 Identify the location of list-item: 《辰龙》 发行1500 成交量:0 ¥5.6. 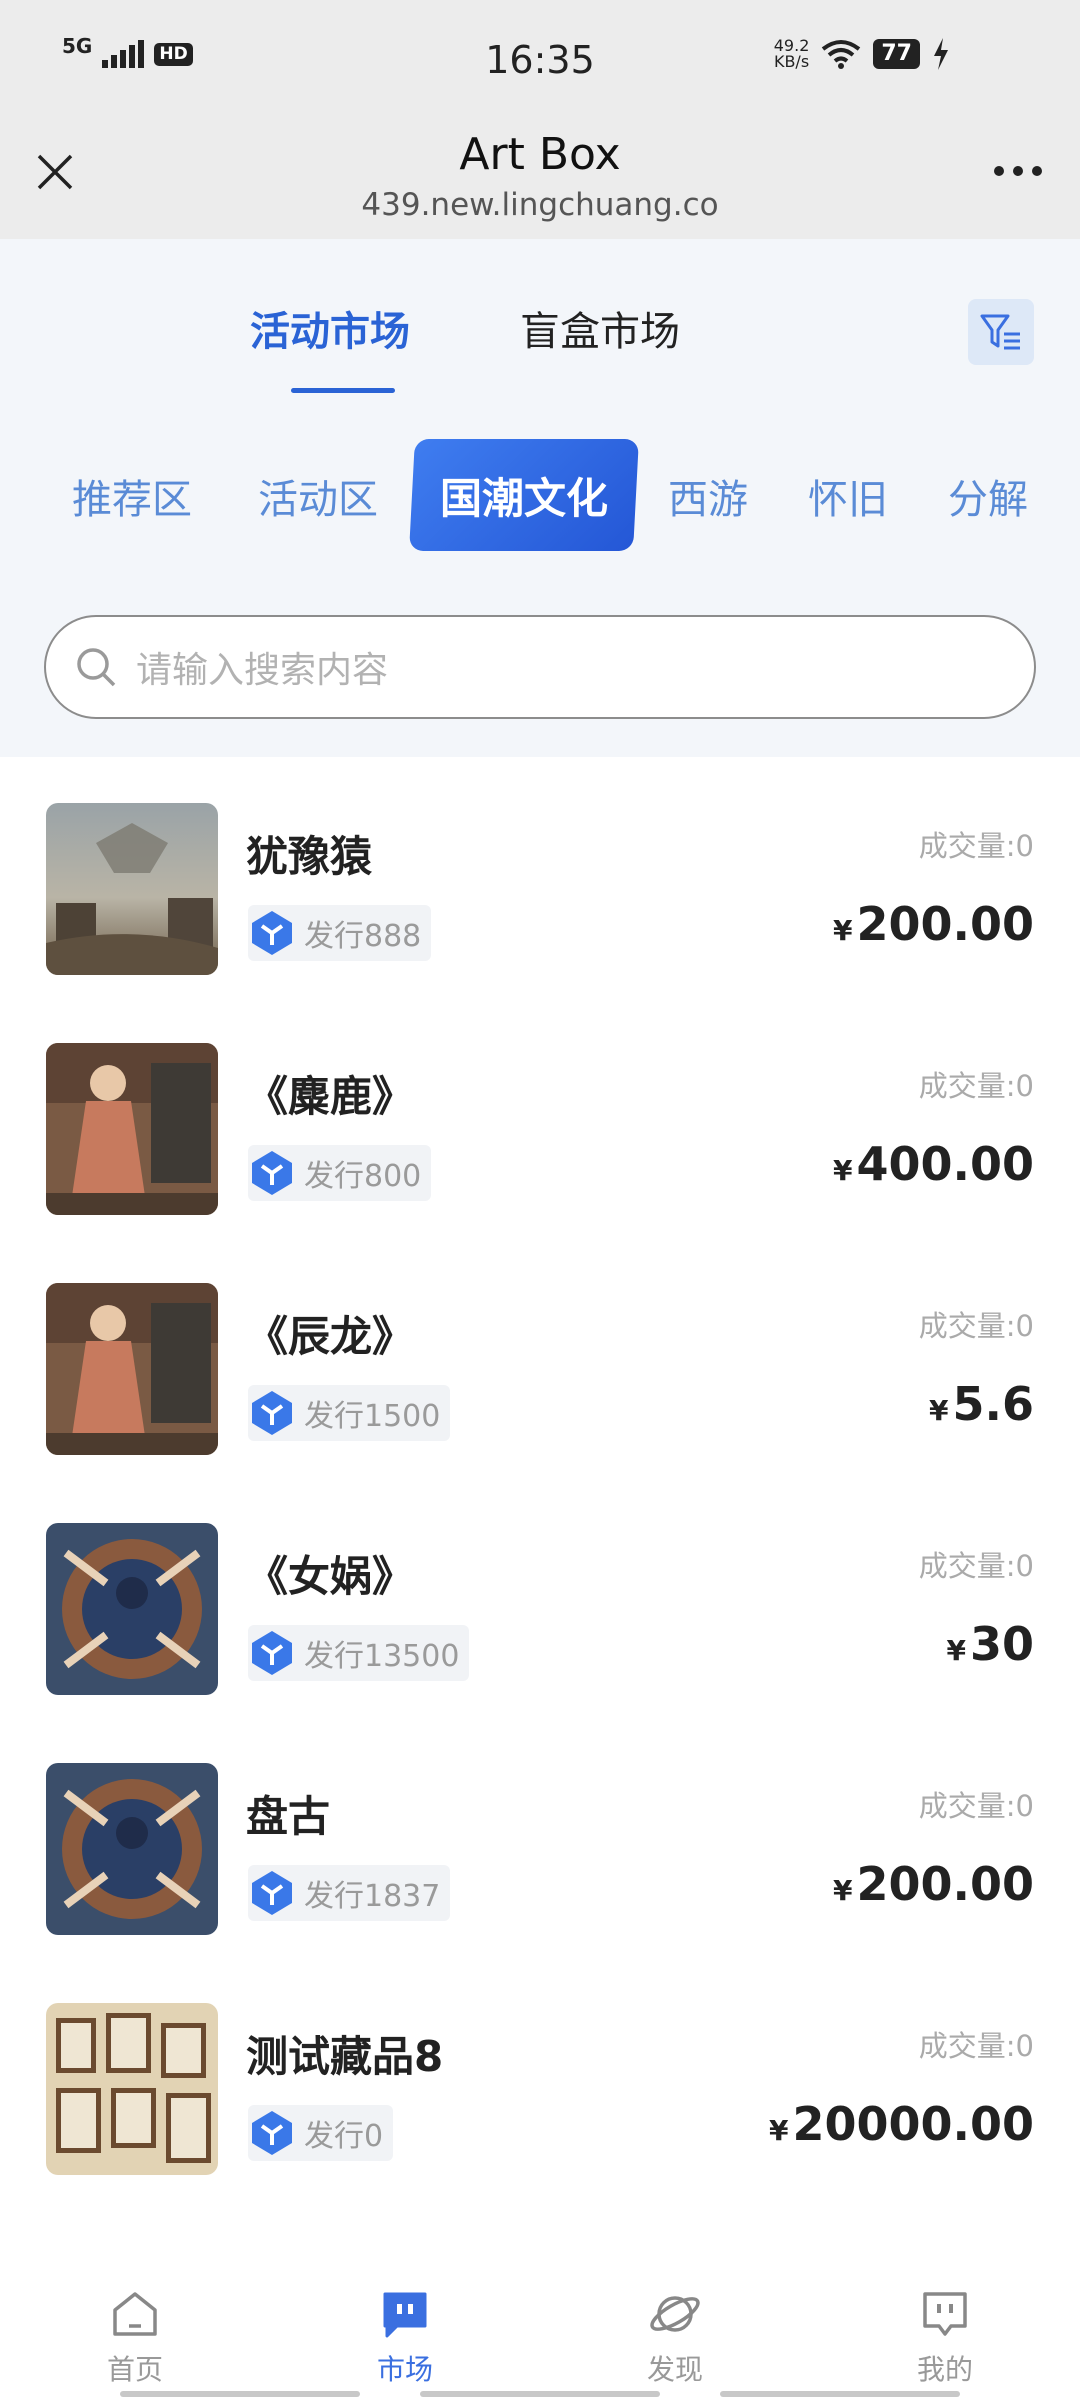
(540, 1357).